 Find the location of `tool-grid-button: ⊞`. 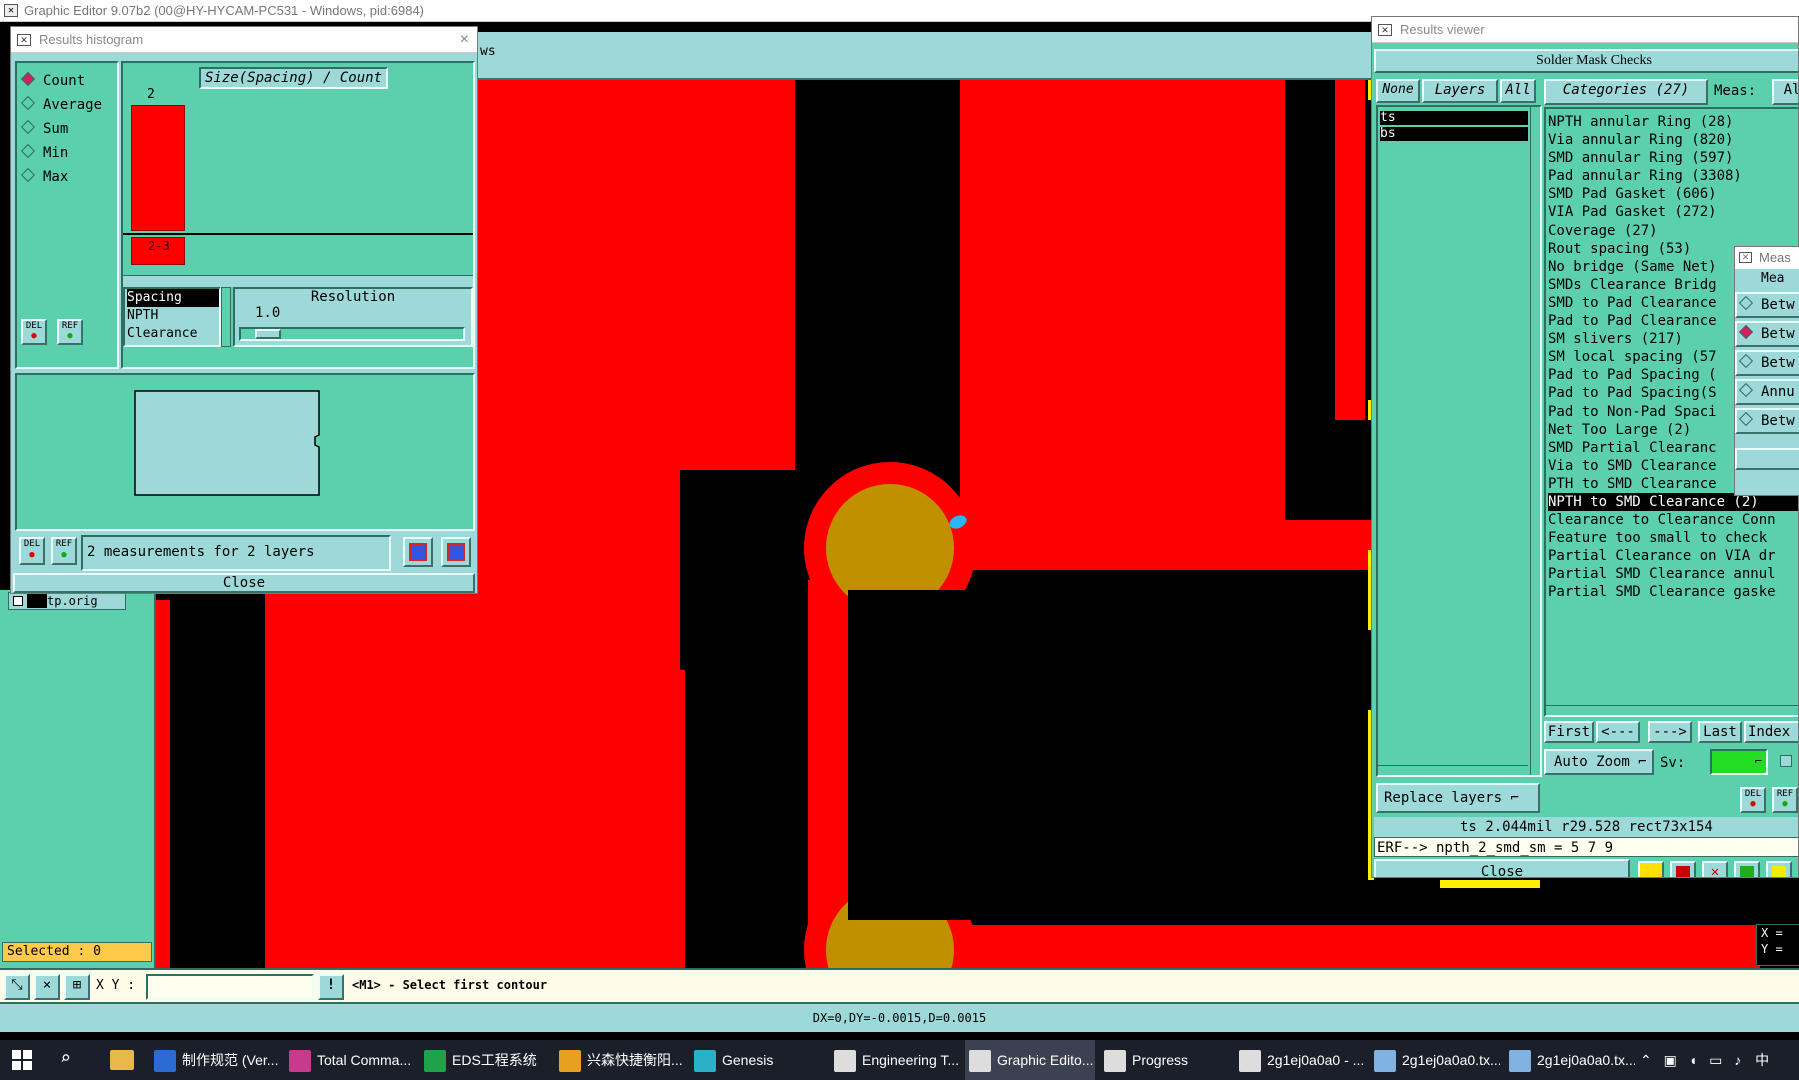

tool-grid-button: ⊞ is located at coordinates (77, 987).